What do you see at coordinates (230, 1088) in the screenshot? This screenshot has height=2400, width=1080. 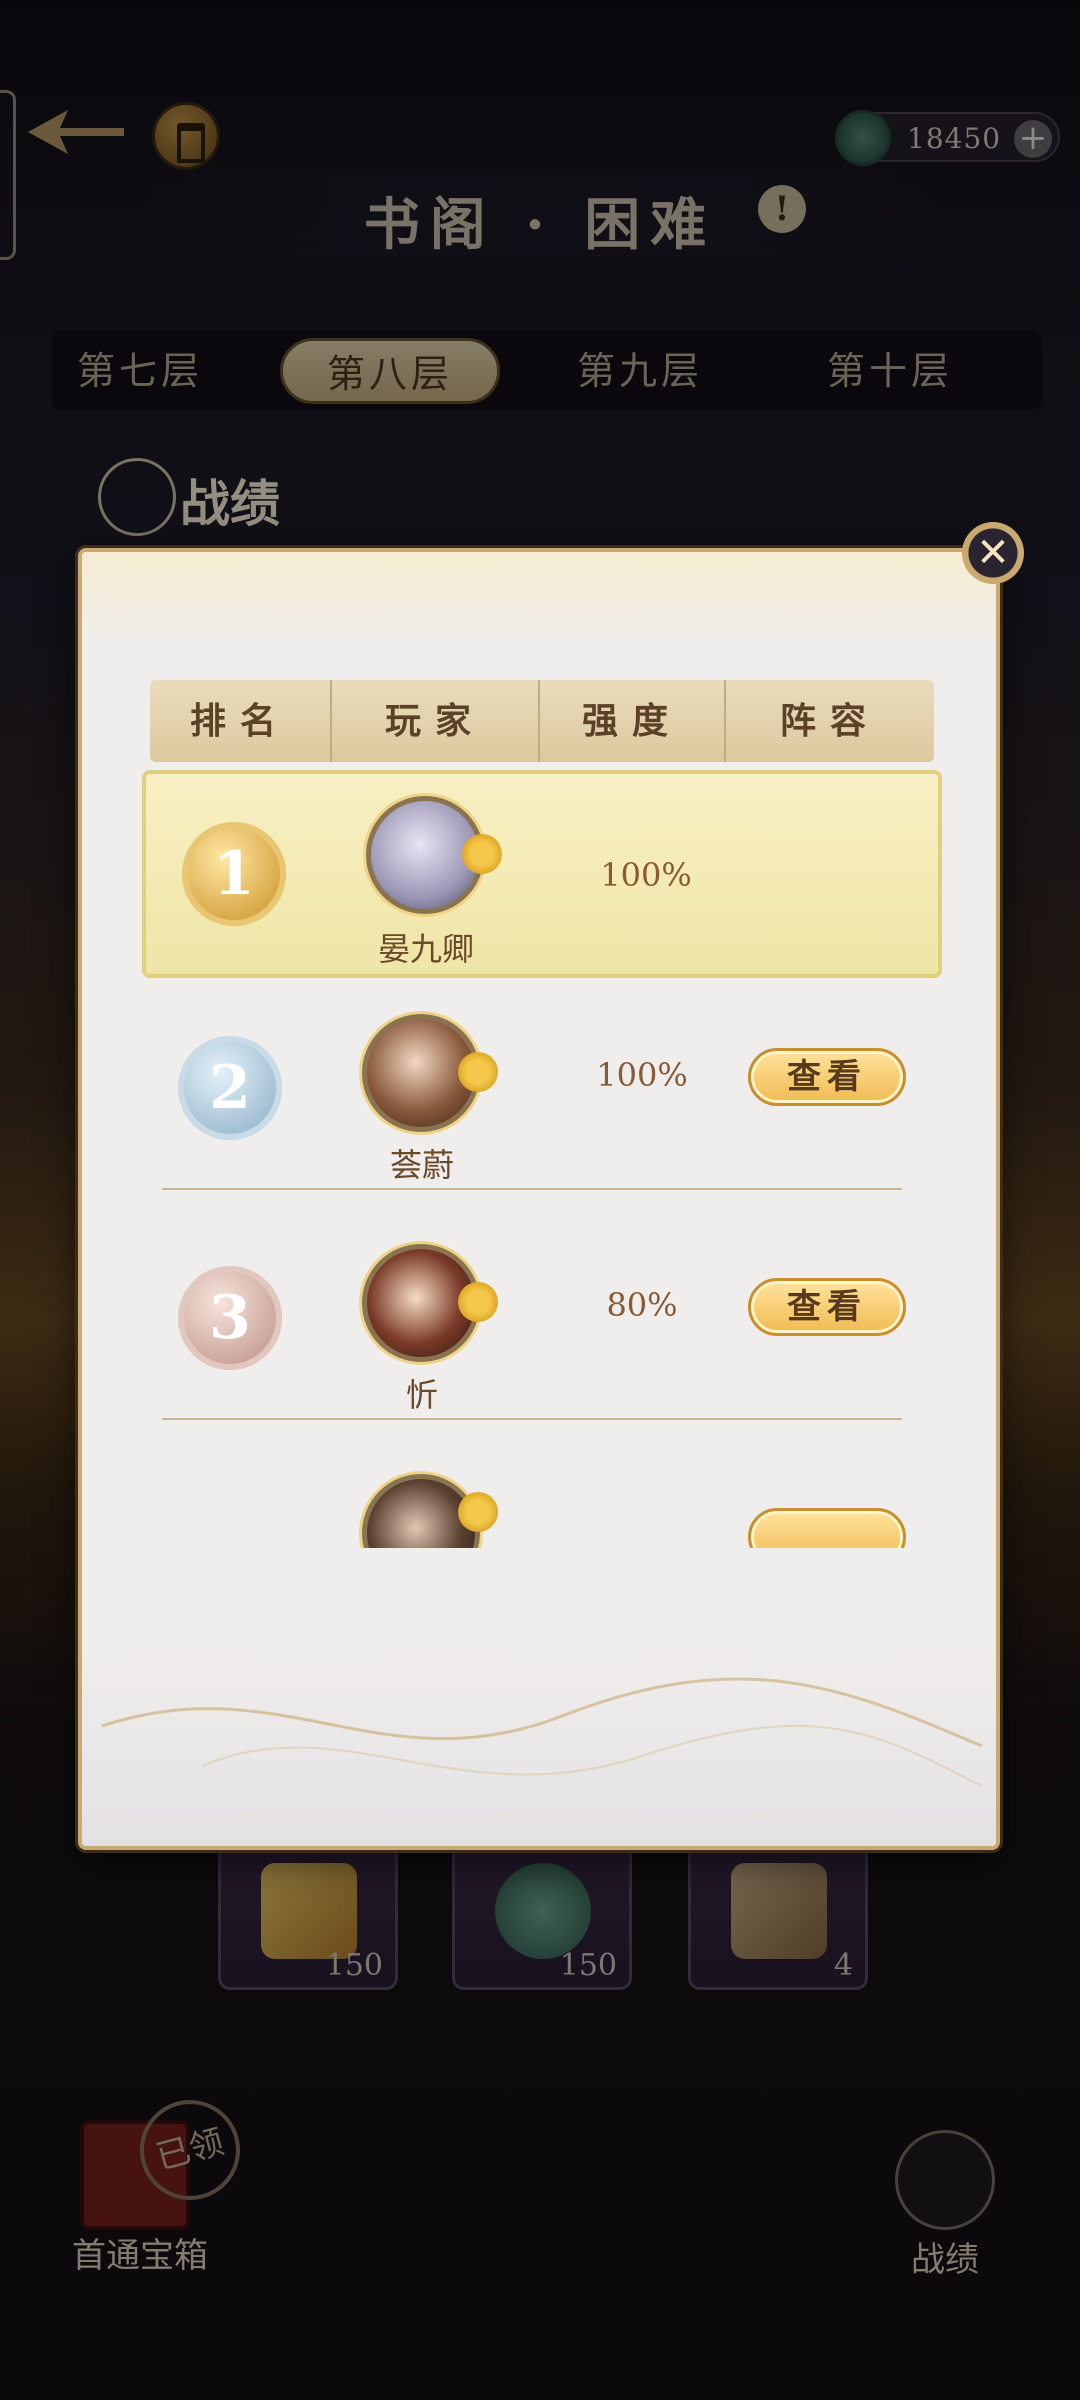 I see `silver-medal-icon: 2` at bounding box center [230, 1088].